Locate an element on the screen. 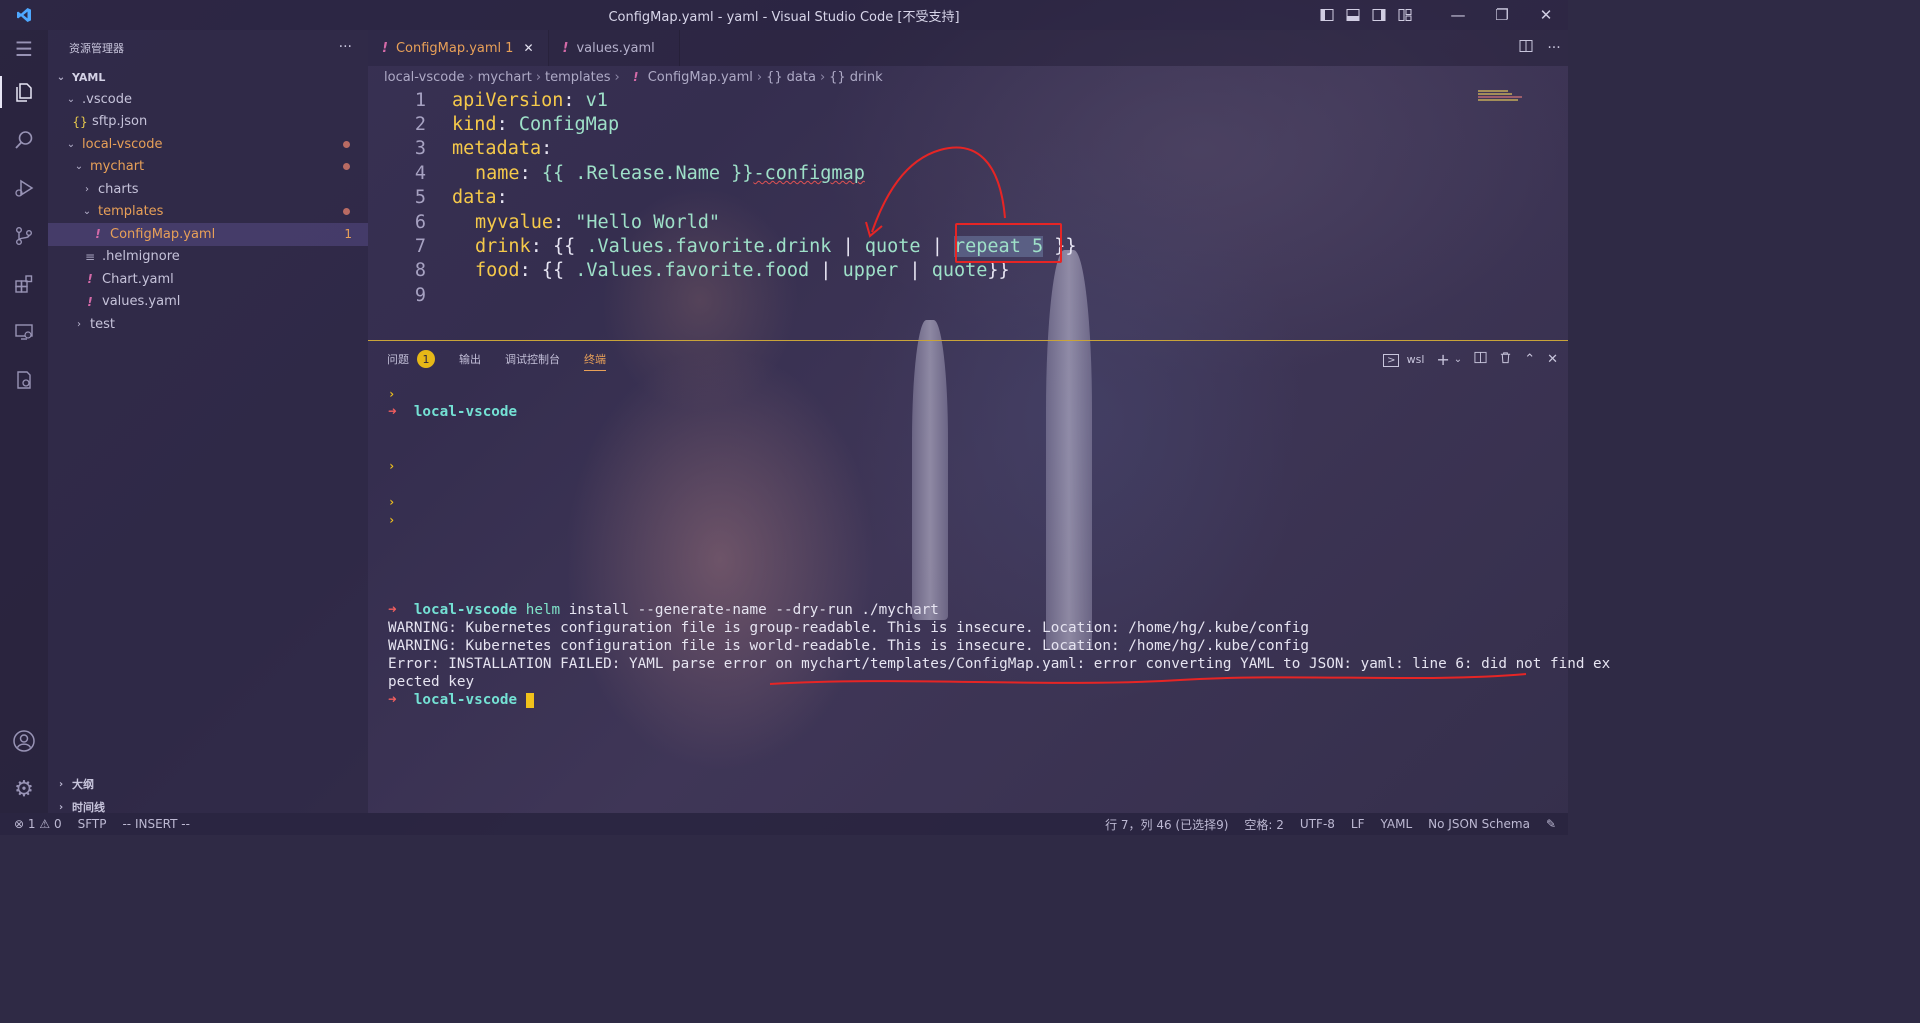 This screenshot has height=1023, width=1920. end-of-line: LF is located at coordinates (1358, 824).